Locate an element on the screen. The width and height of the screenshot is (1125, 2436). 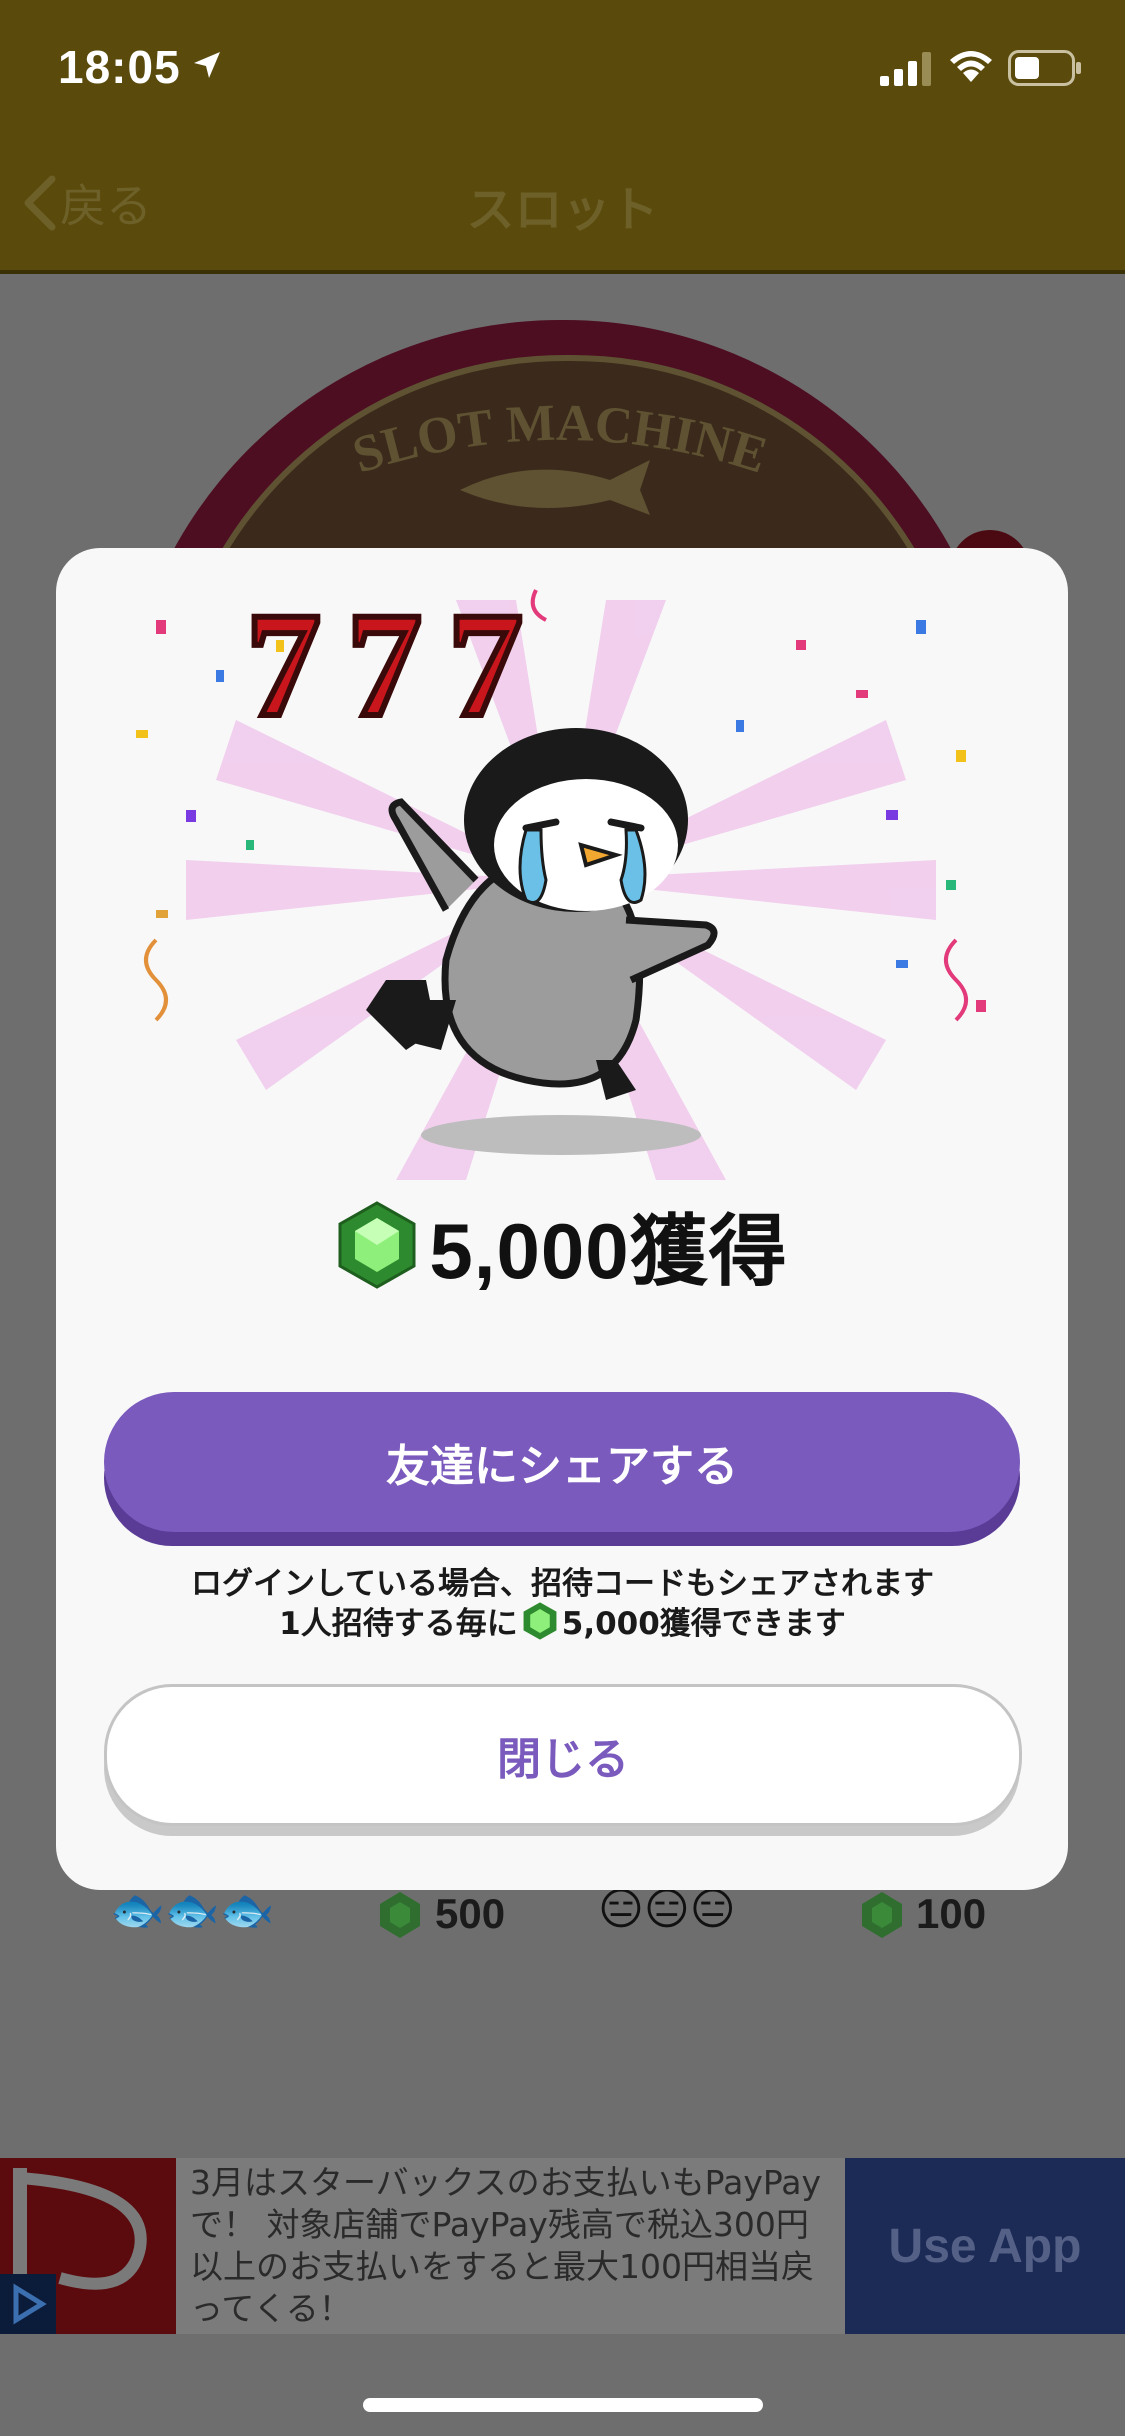
penguin-icon: 😑😑😑 is located at coordinates (667, 1909).